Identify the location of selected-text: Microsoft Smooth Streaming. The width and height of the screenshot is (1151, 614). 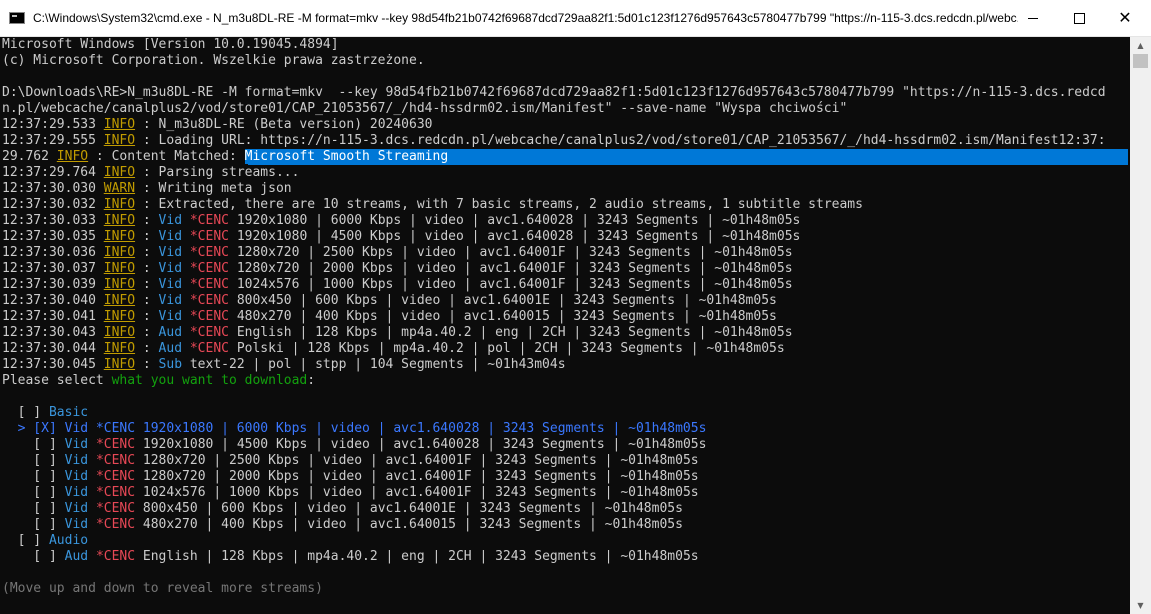
(346, 156).